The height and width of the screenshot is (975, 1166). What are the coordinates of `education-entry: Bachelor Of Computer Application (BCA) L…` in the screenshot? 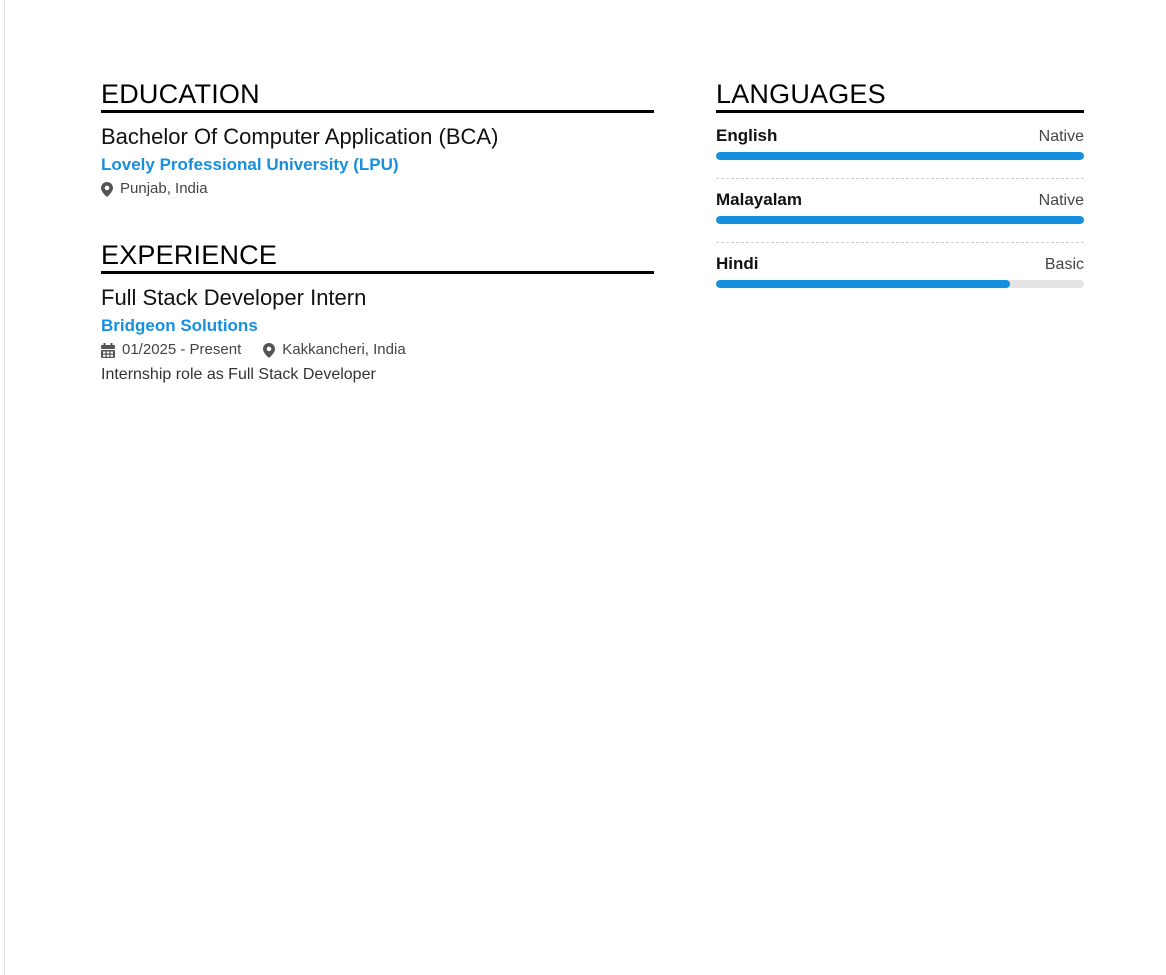 It's located at (377, 160).